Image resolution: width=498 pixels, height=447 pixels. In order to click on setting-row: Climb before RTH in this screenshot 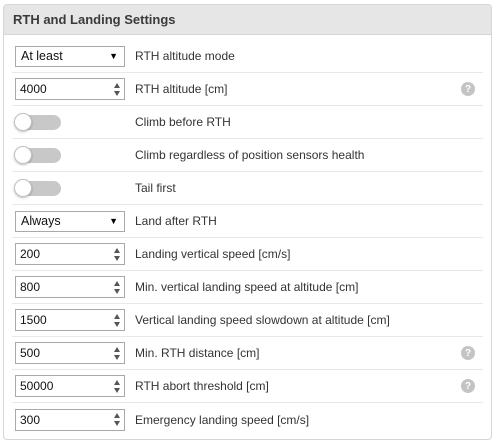, I will do `click(247, 122)`.